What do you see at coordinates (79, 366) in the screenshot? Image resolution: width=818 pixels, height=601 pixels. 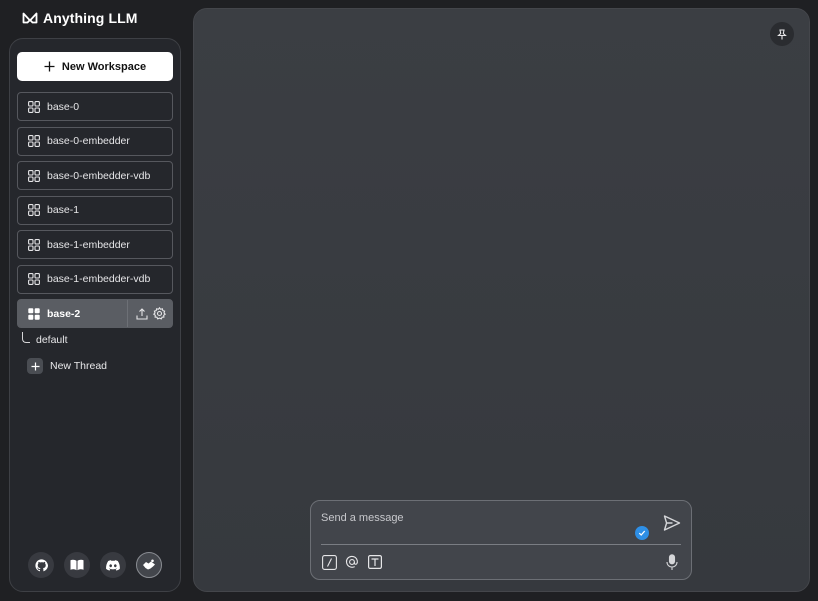 I see `new-thread-label: New Thread` at bounding box center [79, 366].